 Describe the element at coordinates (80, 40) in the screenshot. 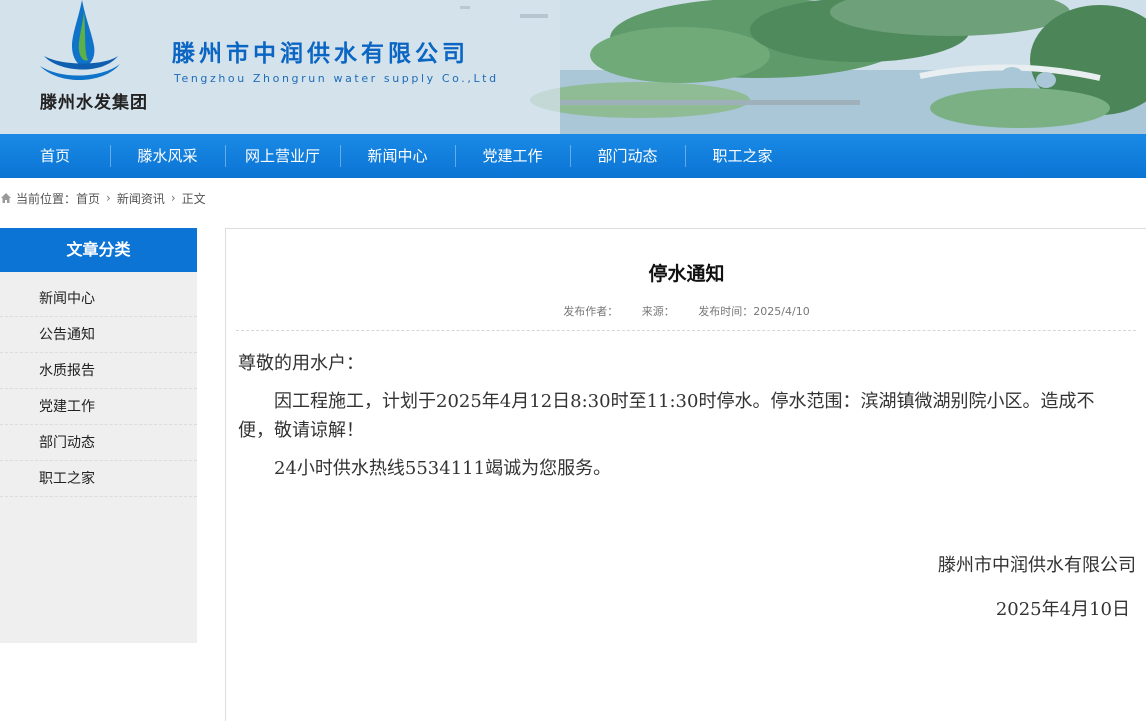

I see `logo-icon` at that location.